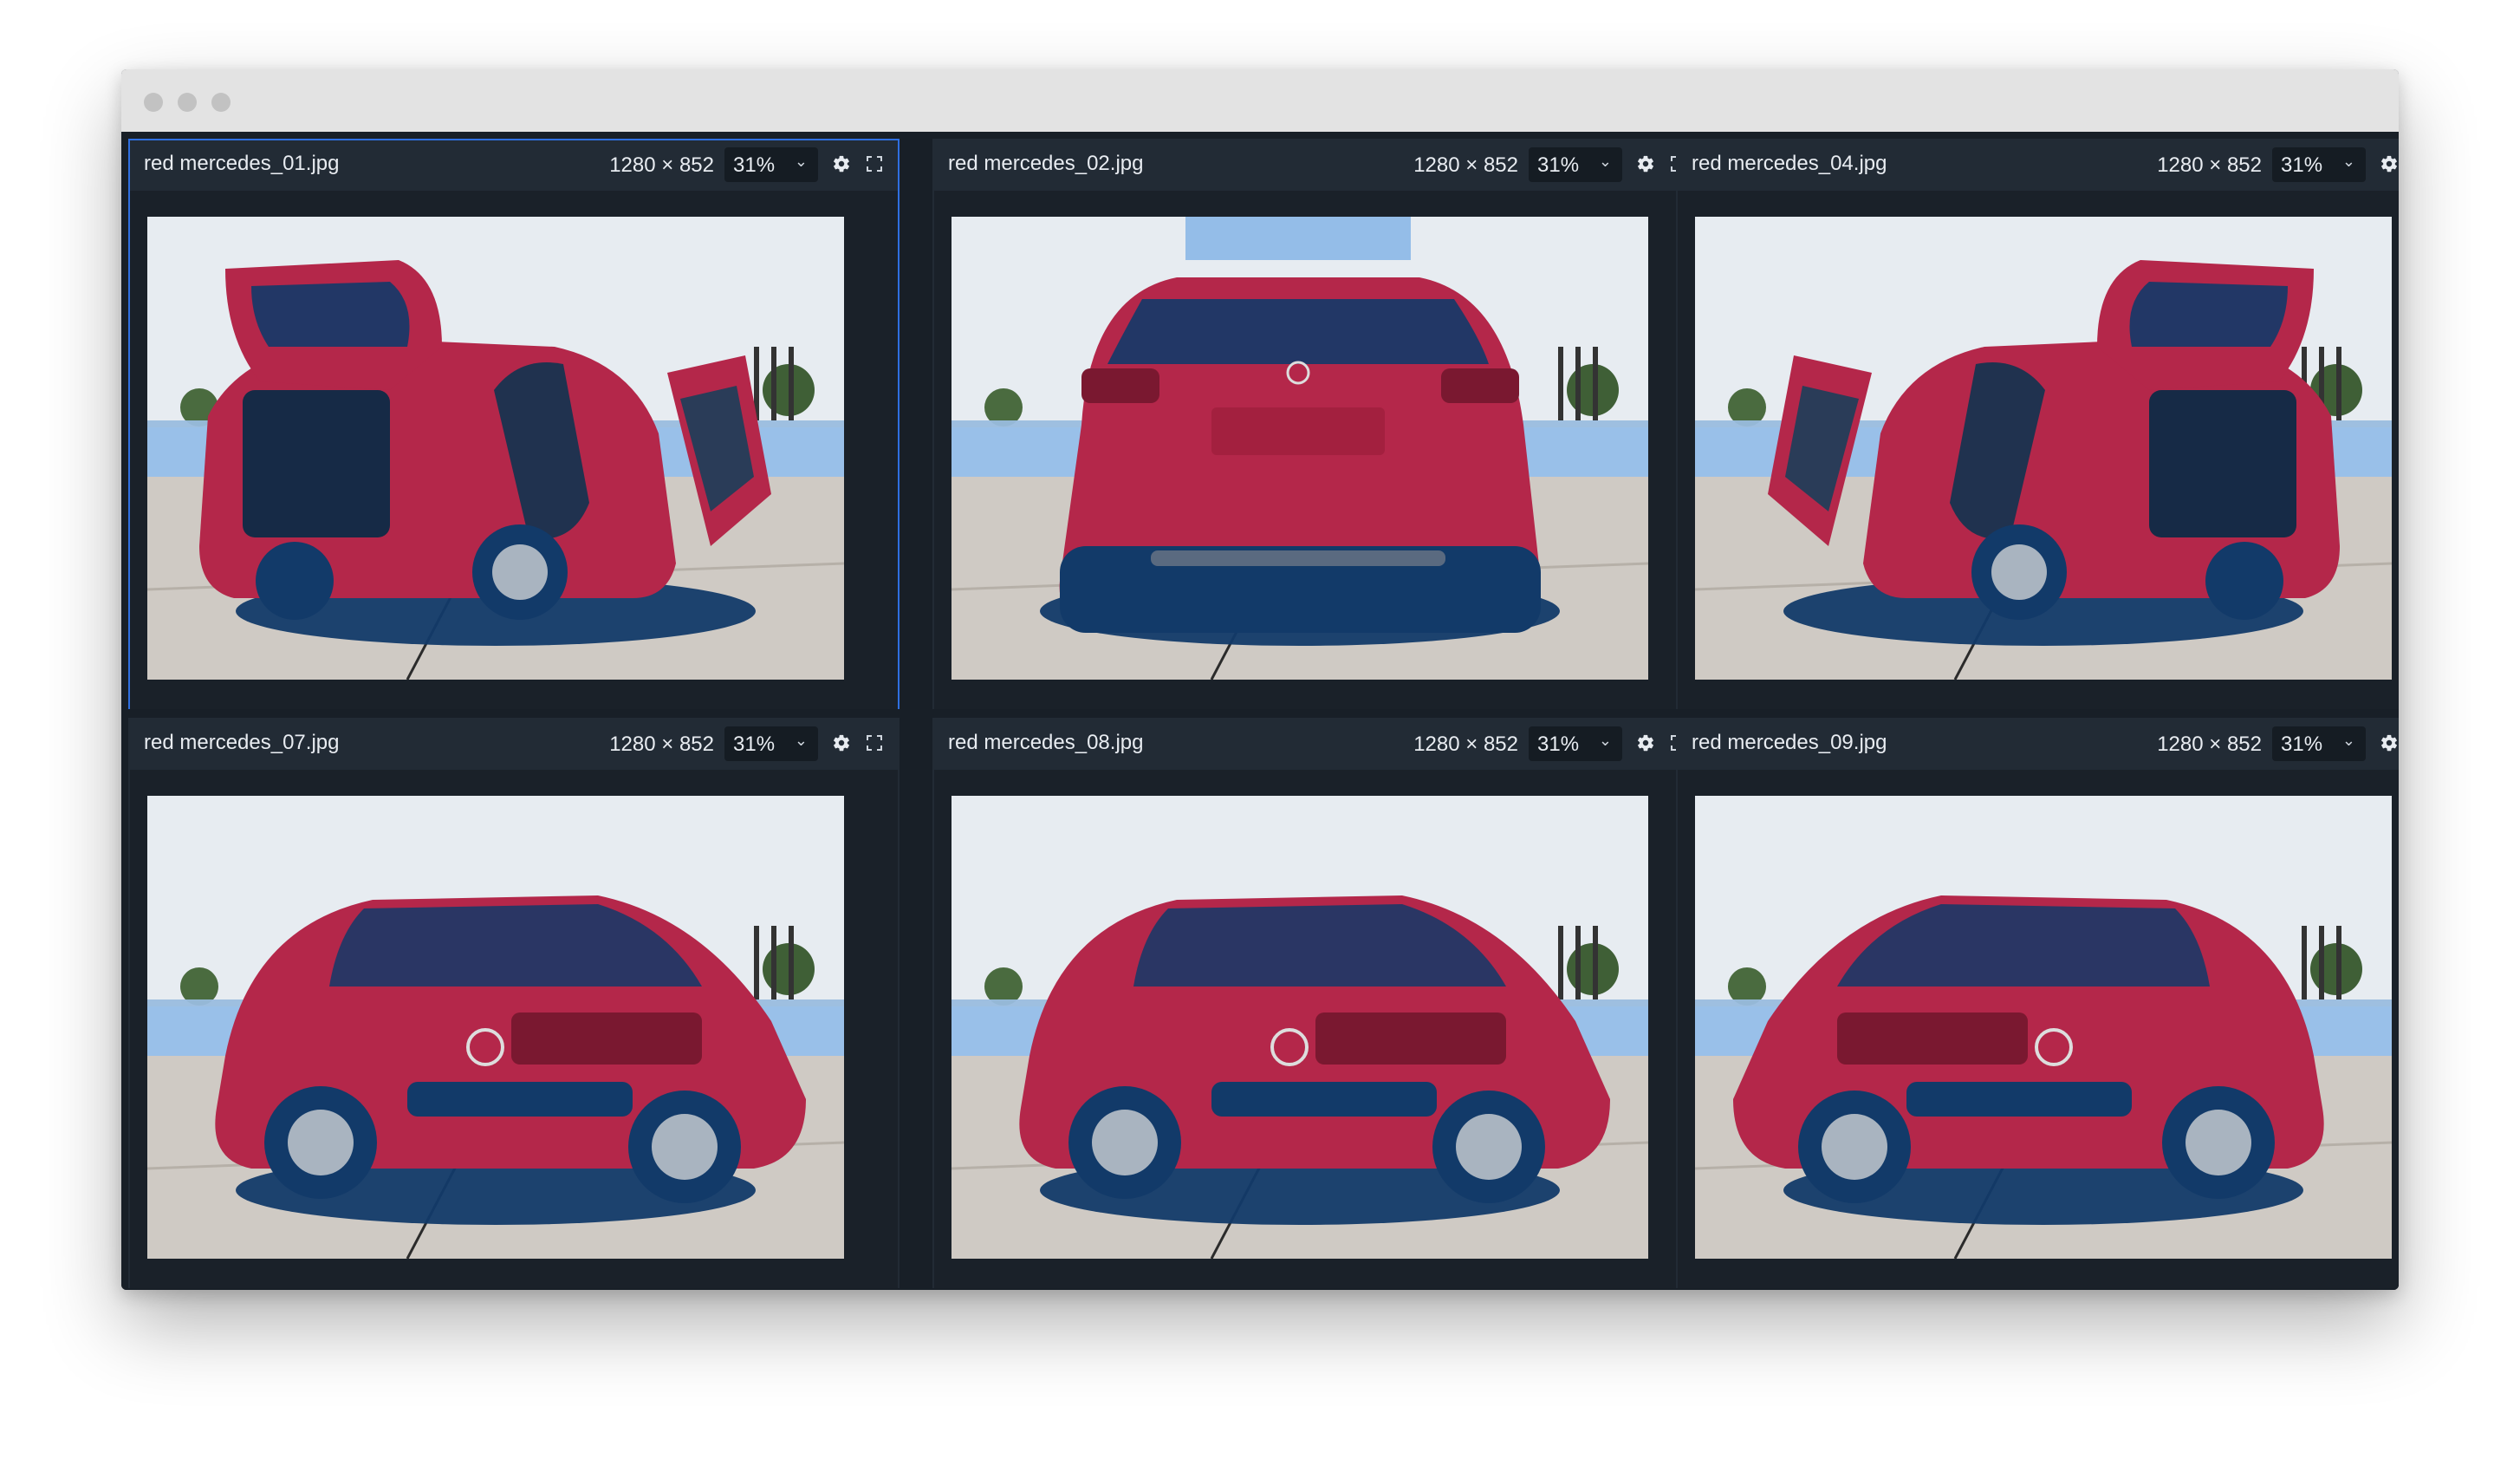 This screenshot has height=1465, width=2520. I want to click on file-name: red mercedes_09.jpg, so click(1789, 743).